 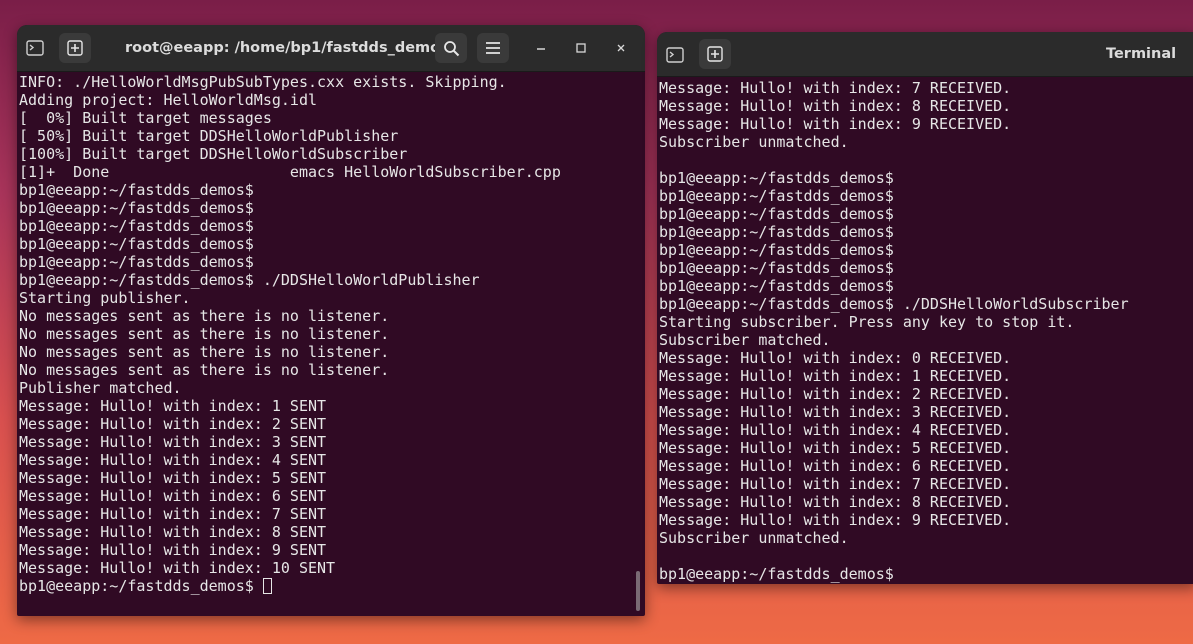 I want to click on titlebar: Terminal, so click(x=925, y=54).